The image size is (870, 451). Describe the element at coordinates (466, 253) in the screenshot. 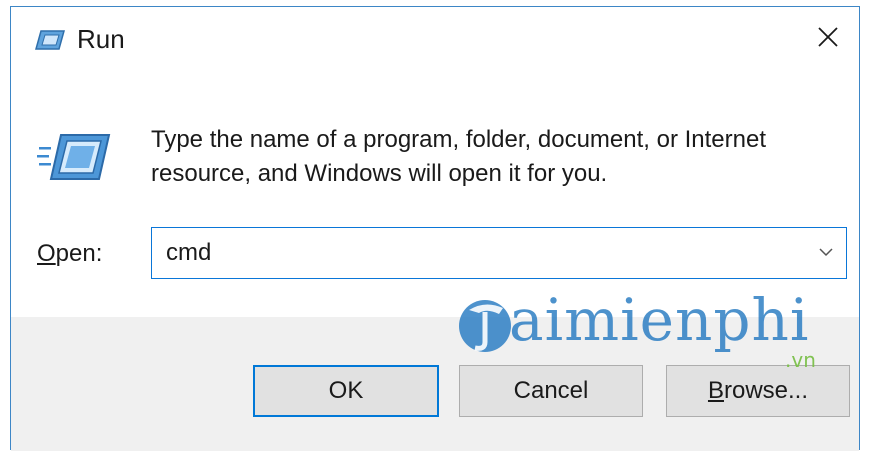

I see `open-input` at that location.